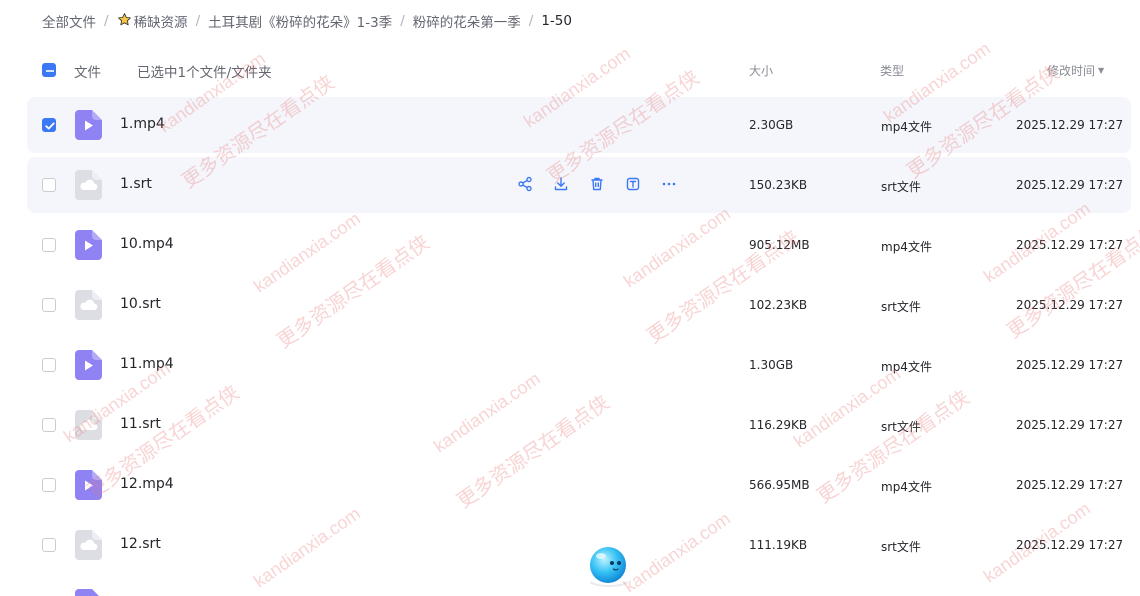  What do you see at coordinates (525, 184) in the screenshot?
I see `share-icon` at bounding box center [525, 184].